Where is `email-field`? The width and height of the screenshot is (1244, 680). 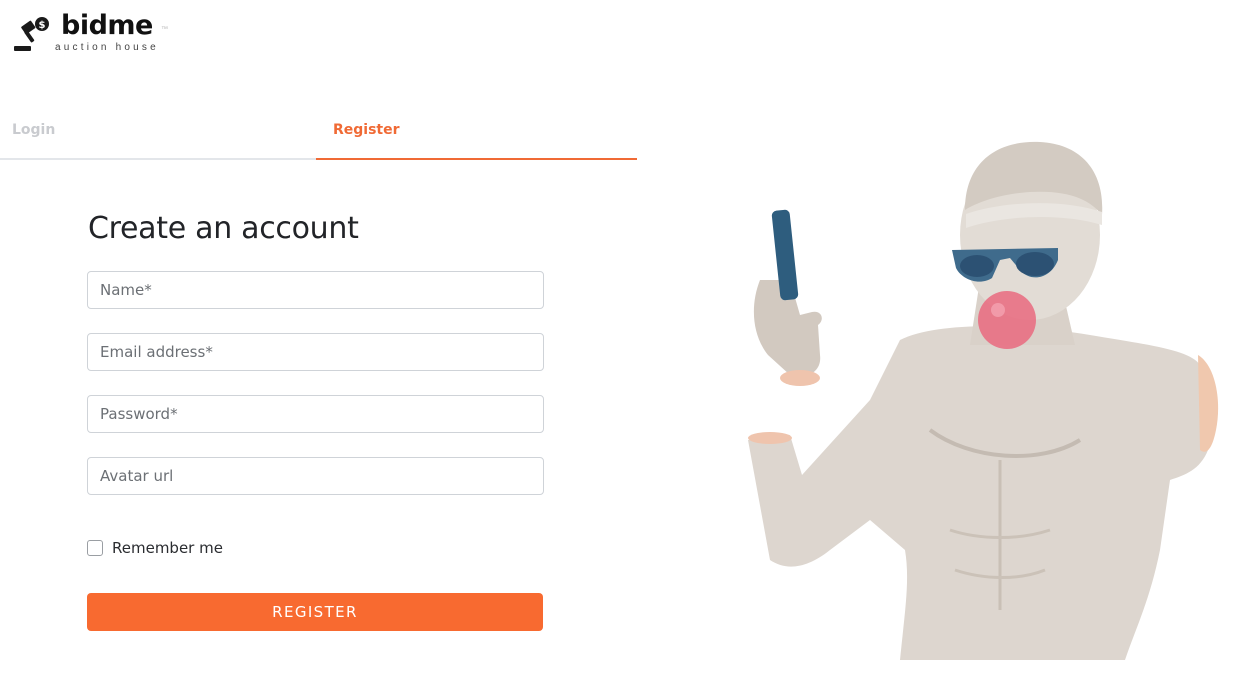
email-field is located at coordinates (315, 352).